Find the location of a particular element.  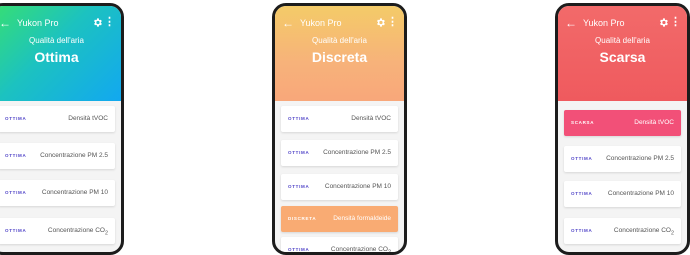

status-badge: SCARSA is located at coordinates (583, 122).